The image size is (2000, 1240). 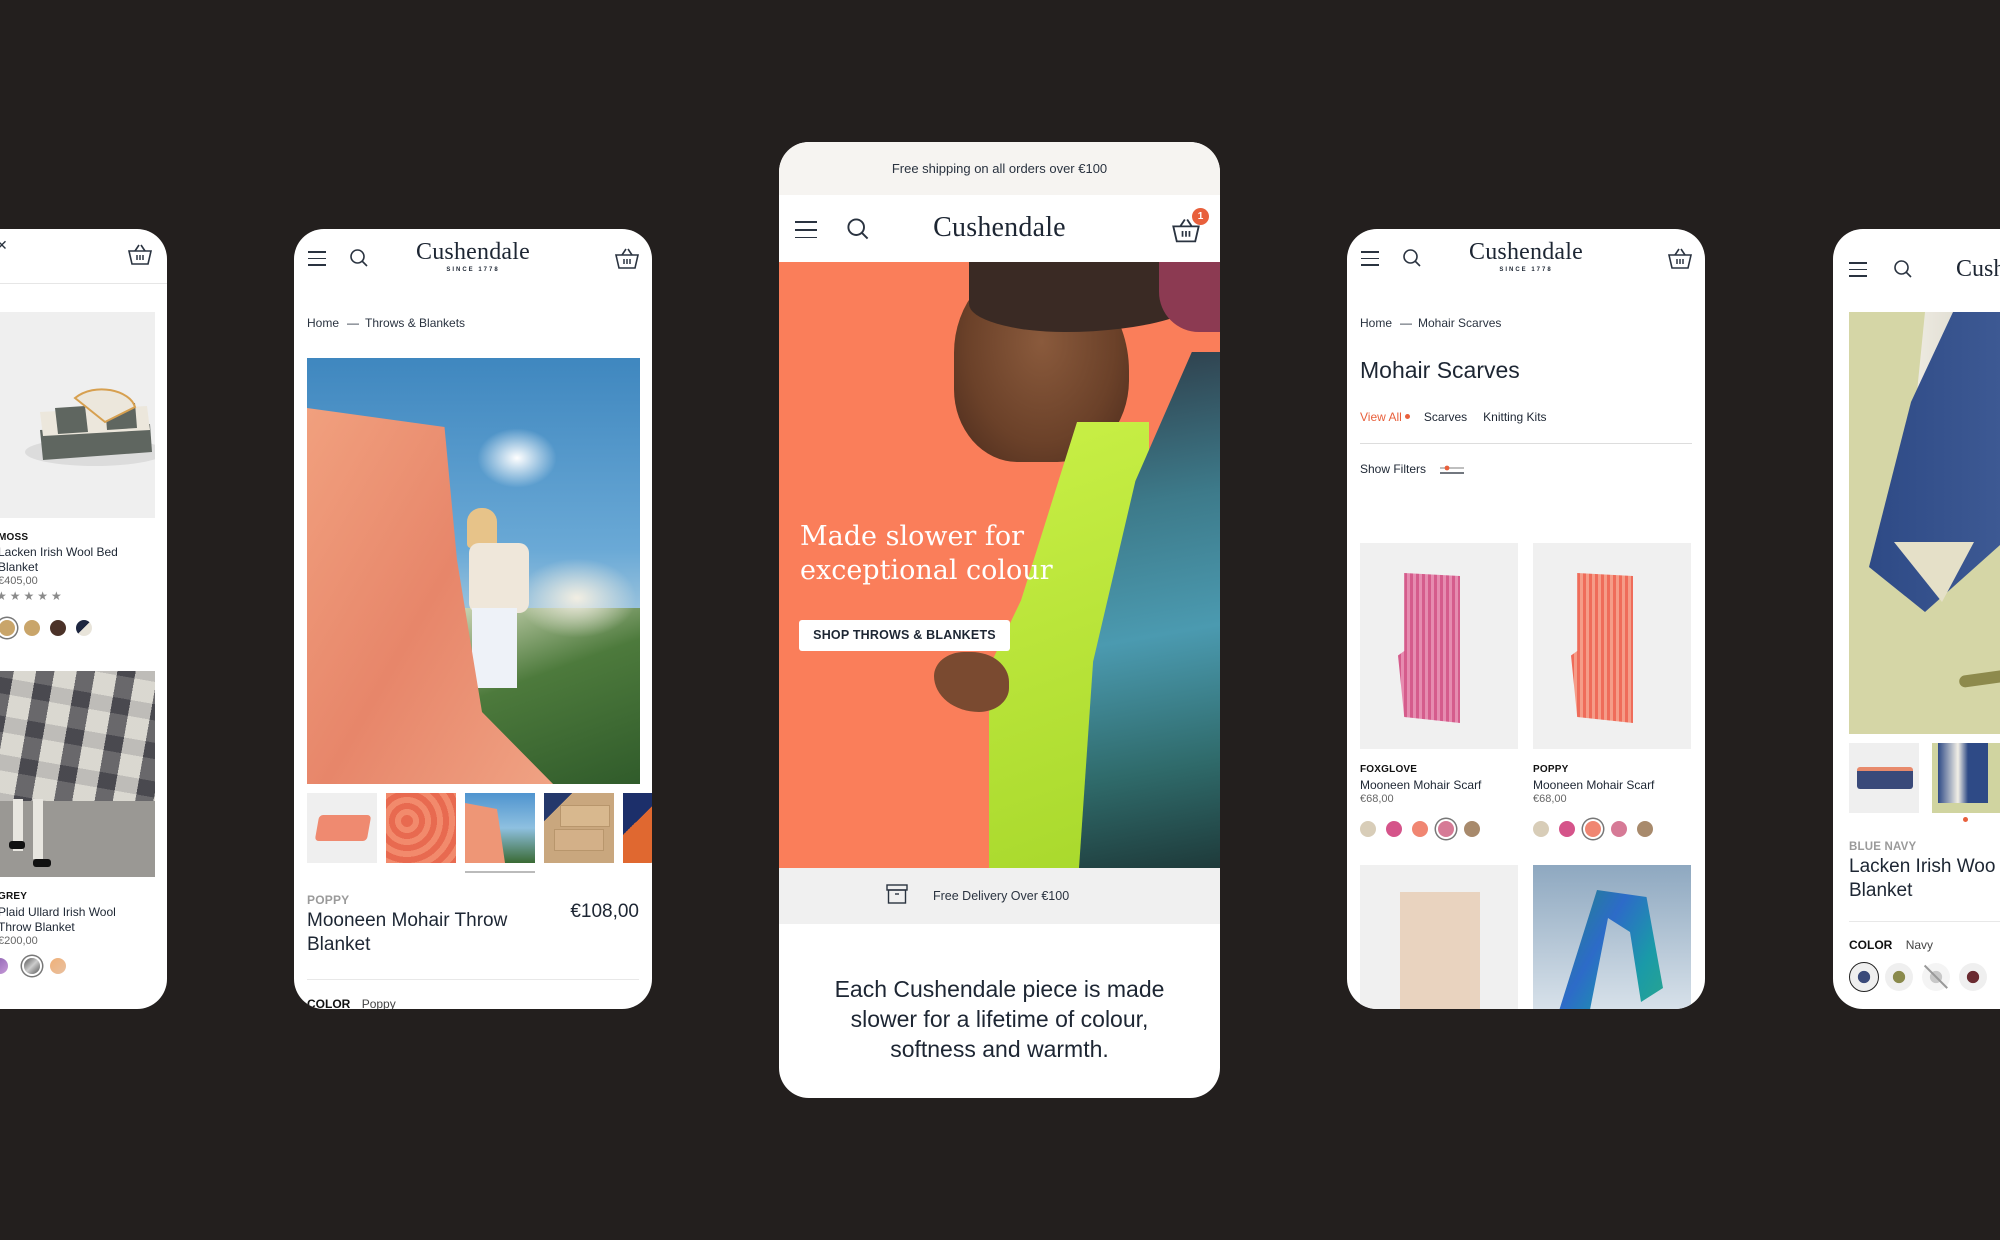 What do you see at coordinates (926, 554) in the screenshot?
I see `hero-title: Made slower for exceptional colour` at bounding box center [926, 554].